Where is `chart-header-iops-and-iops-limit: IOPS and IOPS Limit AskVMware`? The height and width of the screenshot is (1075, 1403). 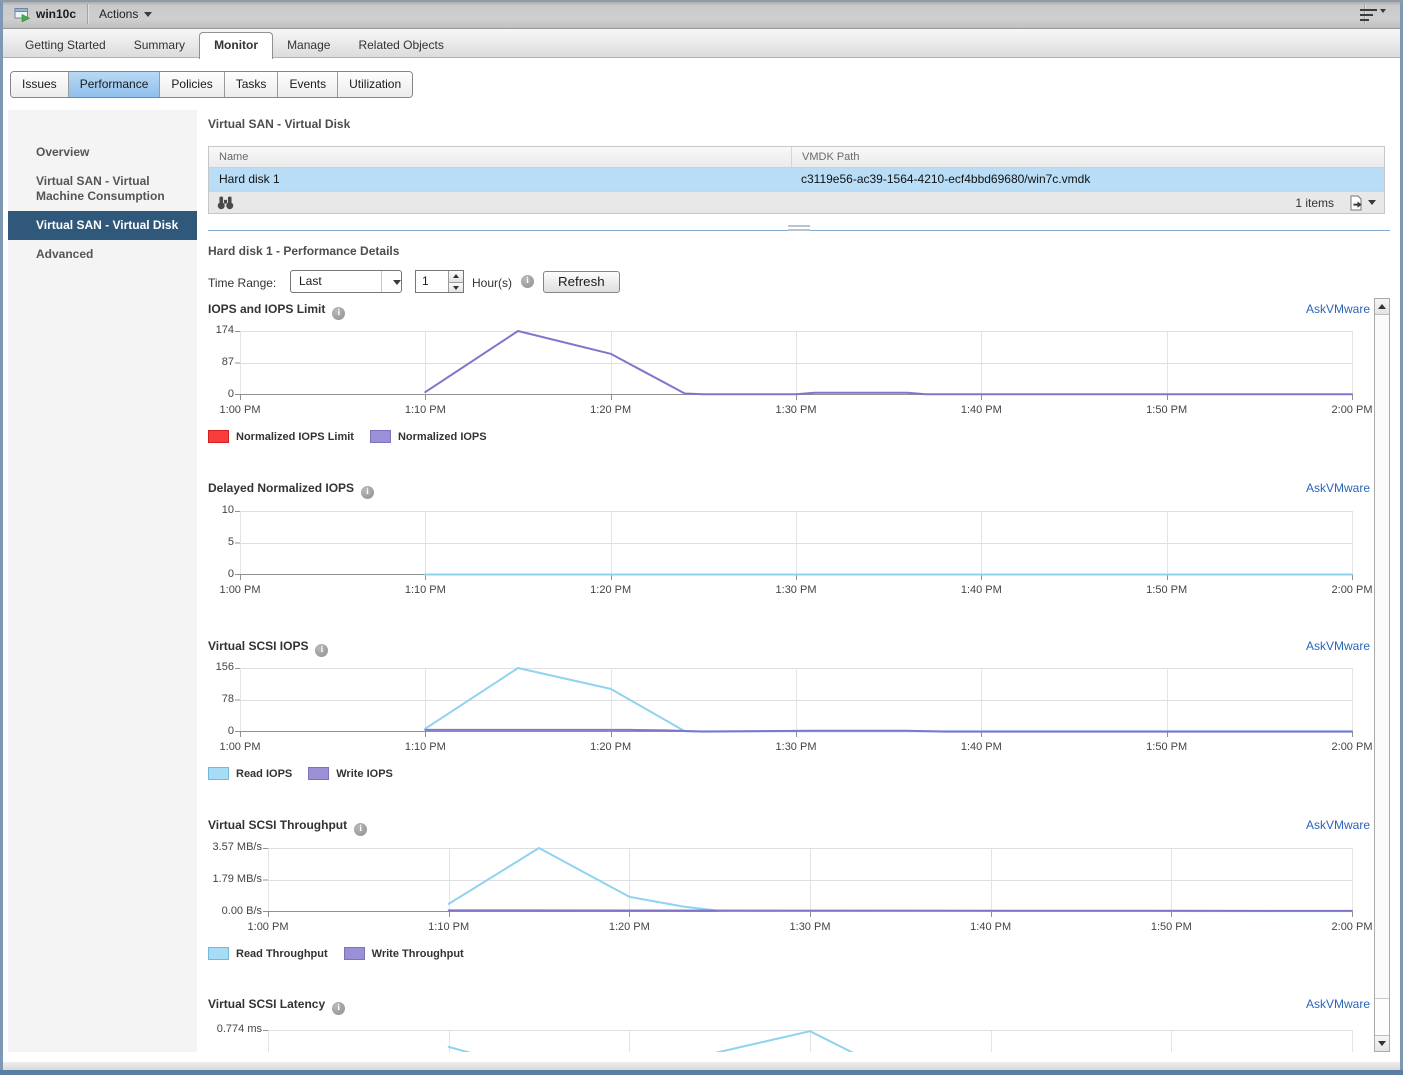 chart-header-iops-and-iops-limit: IOPS and IOPS Limit AskVMware is located at coordinates (791, 311).